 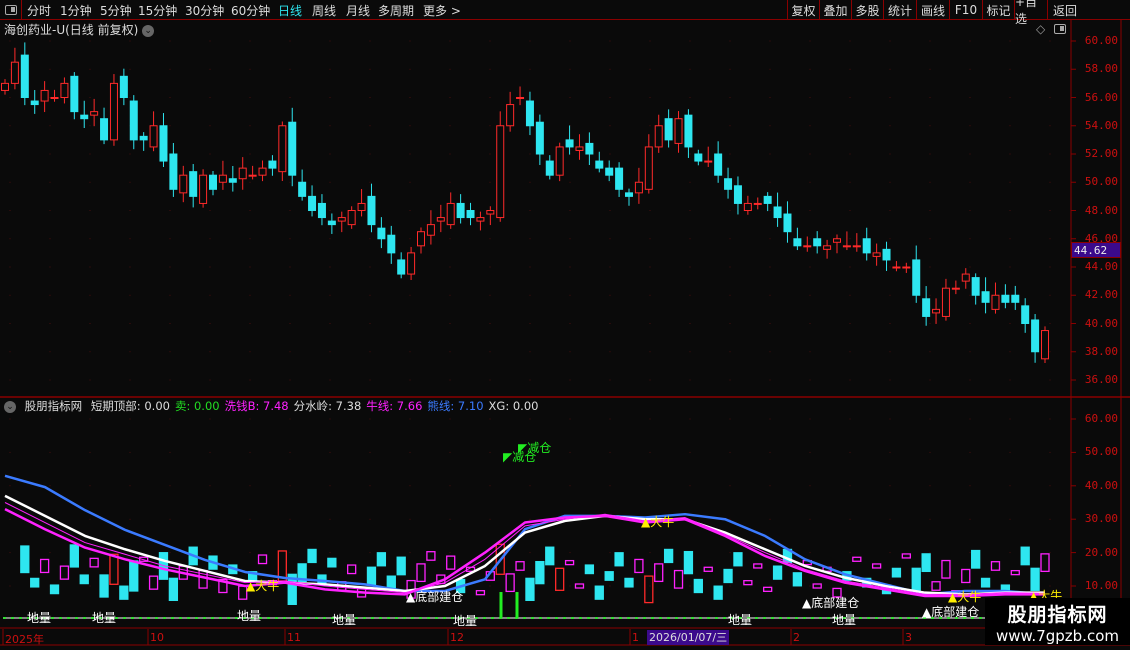 What do you see at coordinates (76, 10) in the screenshot?
I see `period-tab-1: 1分钟` at bounding box center [76, 10].